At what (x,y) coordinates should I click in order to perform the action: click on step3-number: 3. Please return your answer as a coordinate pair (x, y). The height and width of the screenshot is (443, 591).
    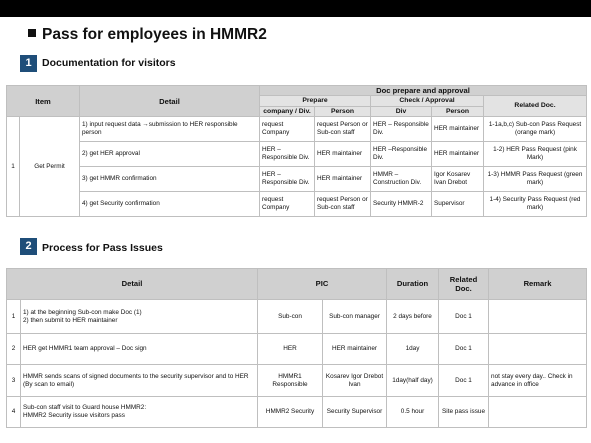
    Looking at the image, I should click on (13, 380).